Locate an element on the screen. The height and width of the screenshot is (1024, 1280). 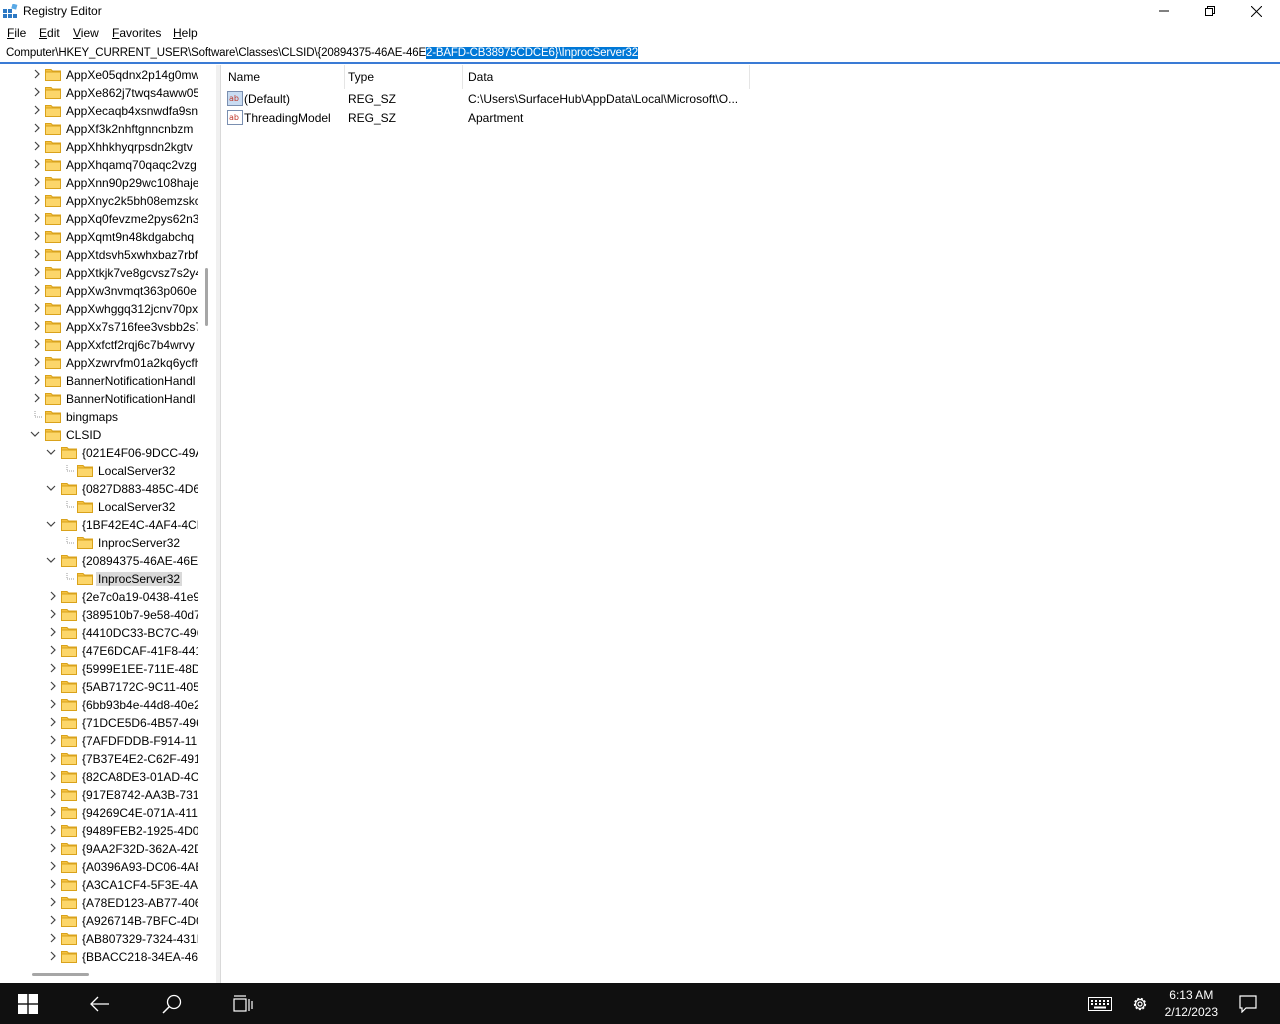
tree-node: {917E8742-AA3B-7318 is located at coordinates (99, 795).